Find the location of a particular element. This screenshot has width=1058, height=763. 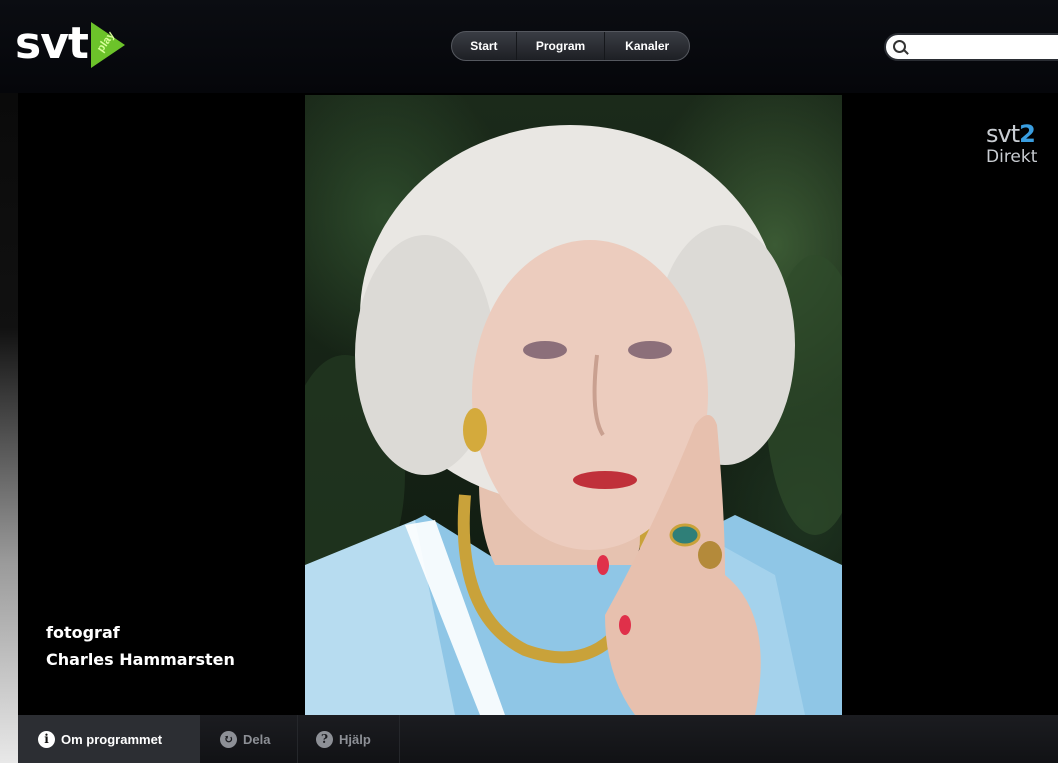

logo-text: svt is located at coordinates (52, 43).